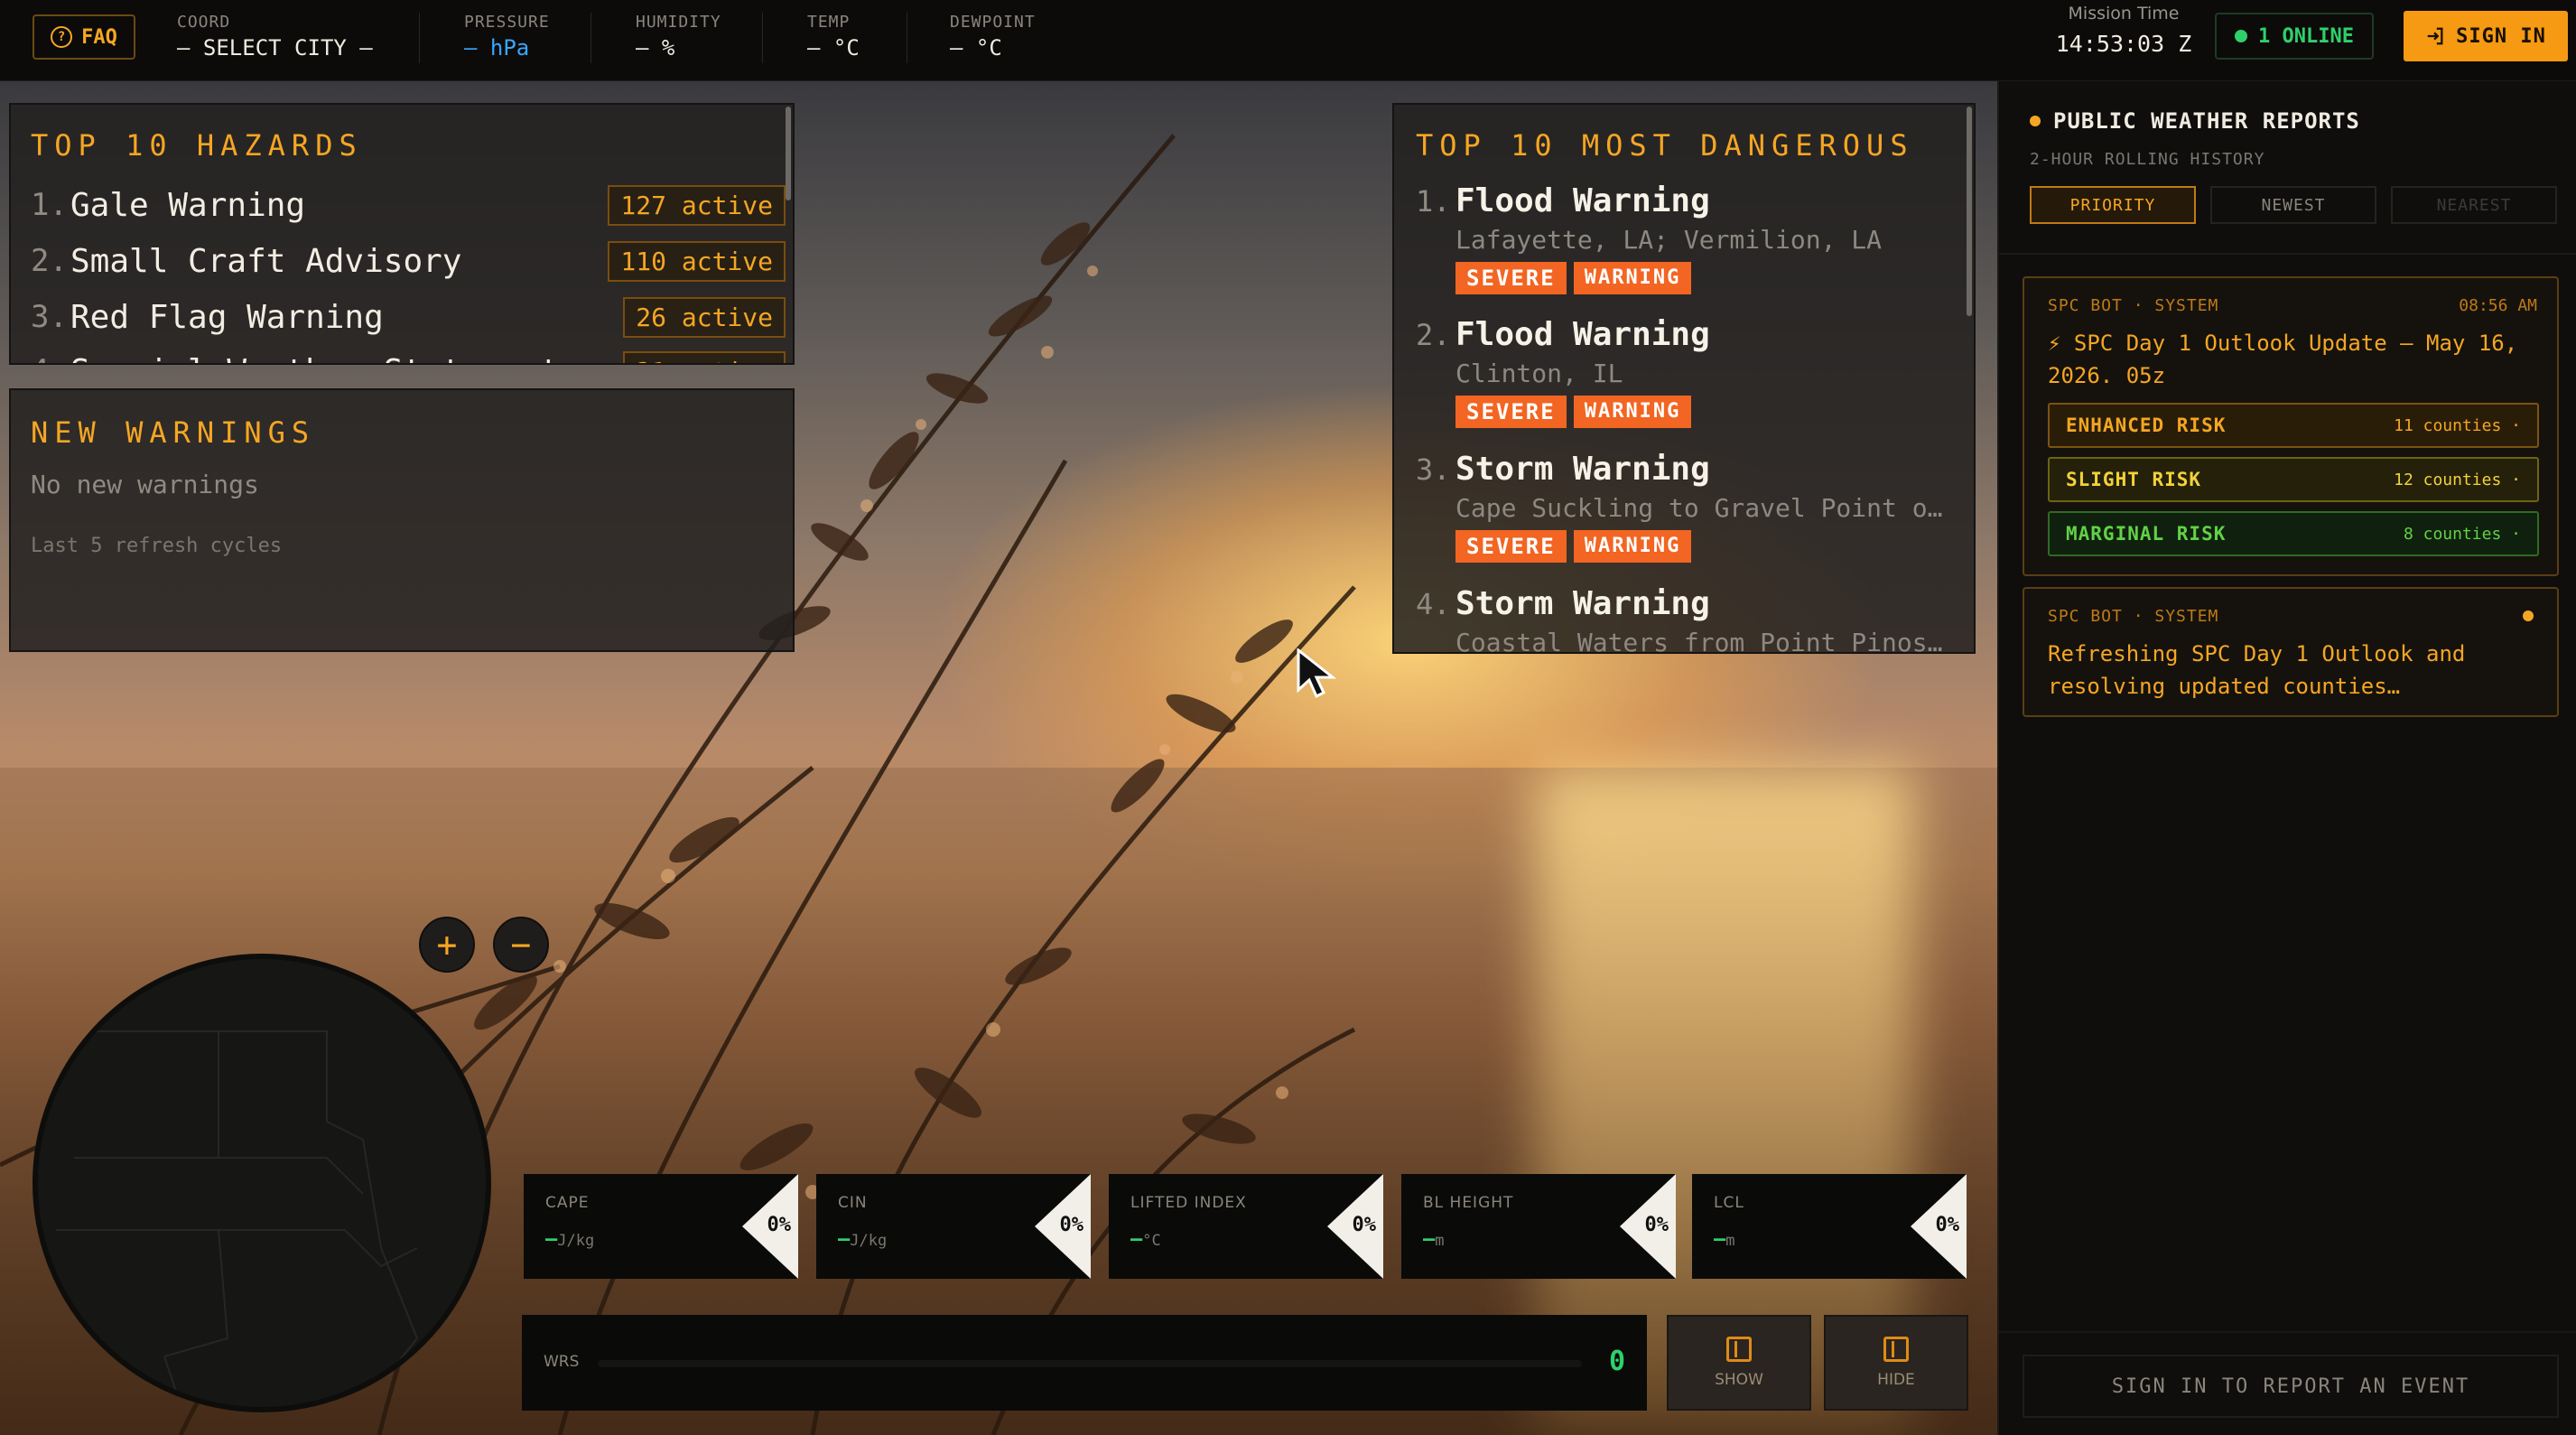  I want to click on humidity-label: HUMIDITY, so click(678, 23).